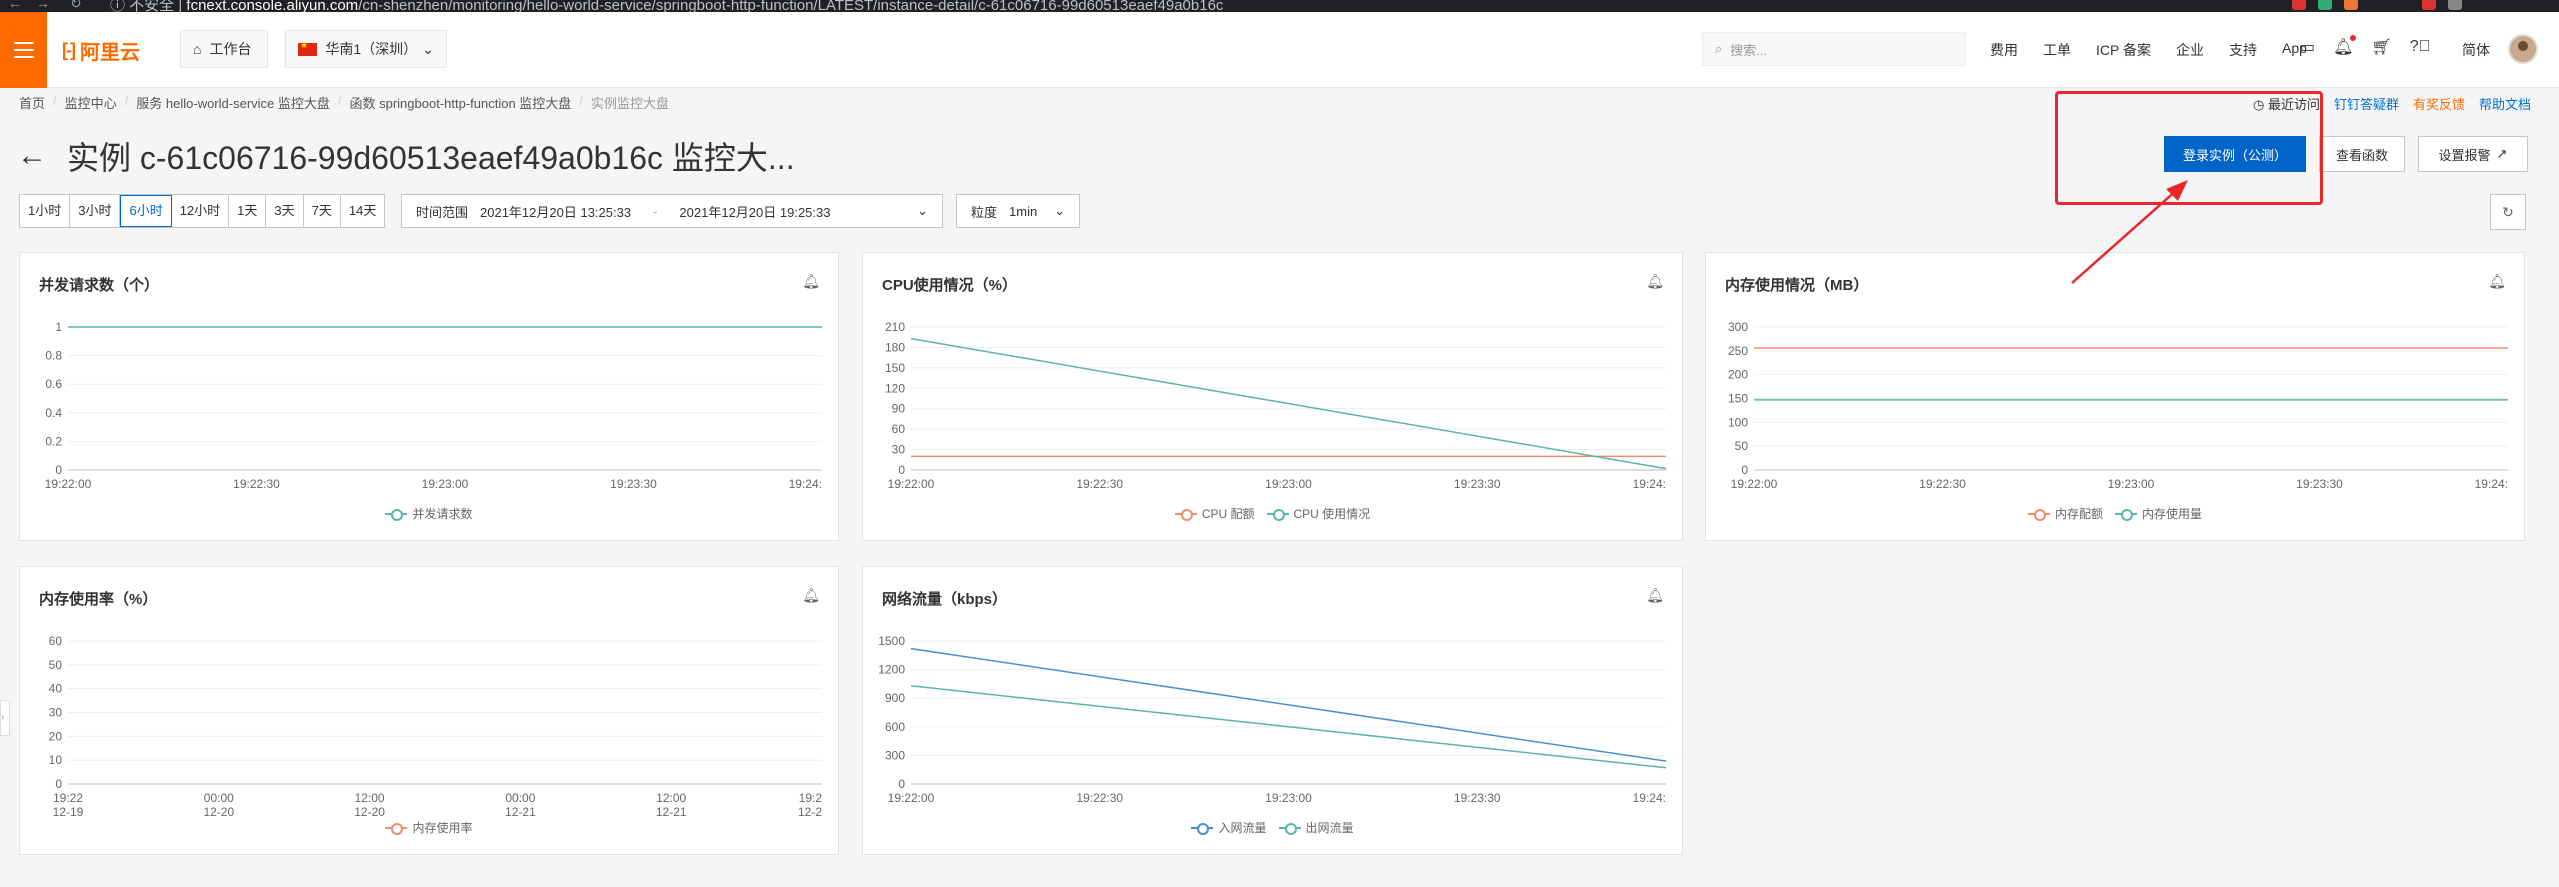  I want to click on help-docs-link: 帮助文档, so click(2505, 103).